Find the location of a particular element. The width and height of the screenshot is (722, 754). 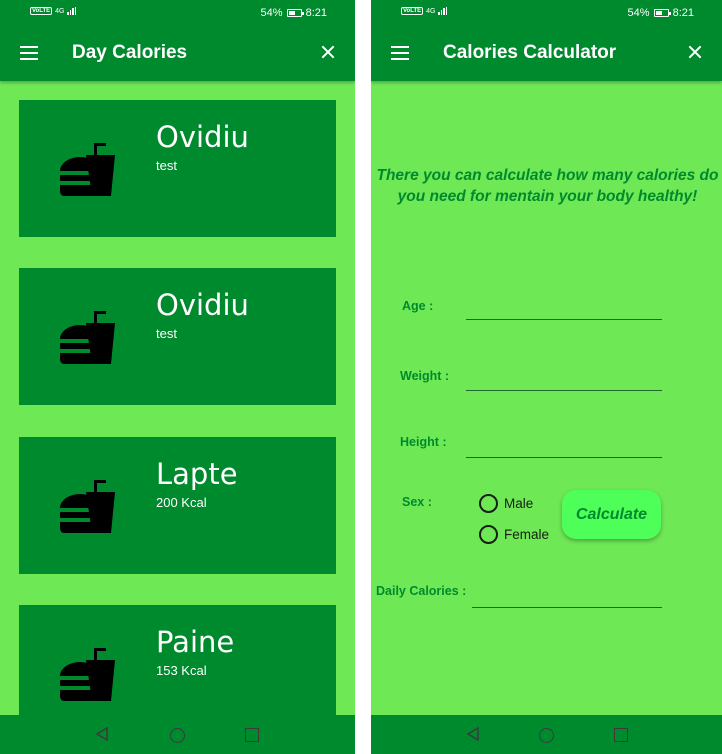

daily-calories-label: Daily Calories : is located at coordinates (421, 591).